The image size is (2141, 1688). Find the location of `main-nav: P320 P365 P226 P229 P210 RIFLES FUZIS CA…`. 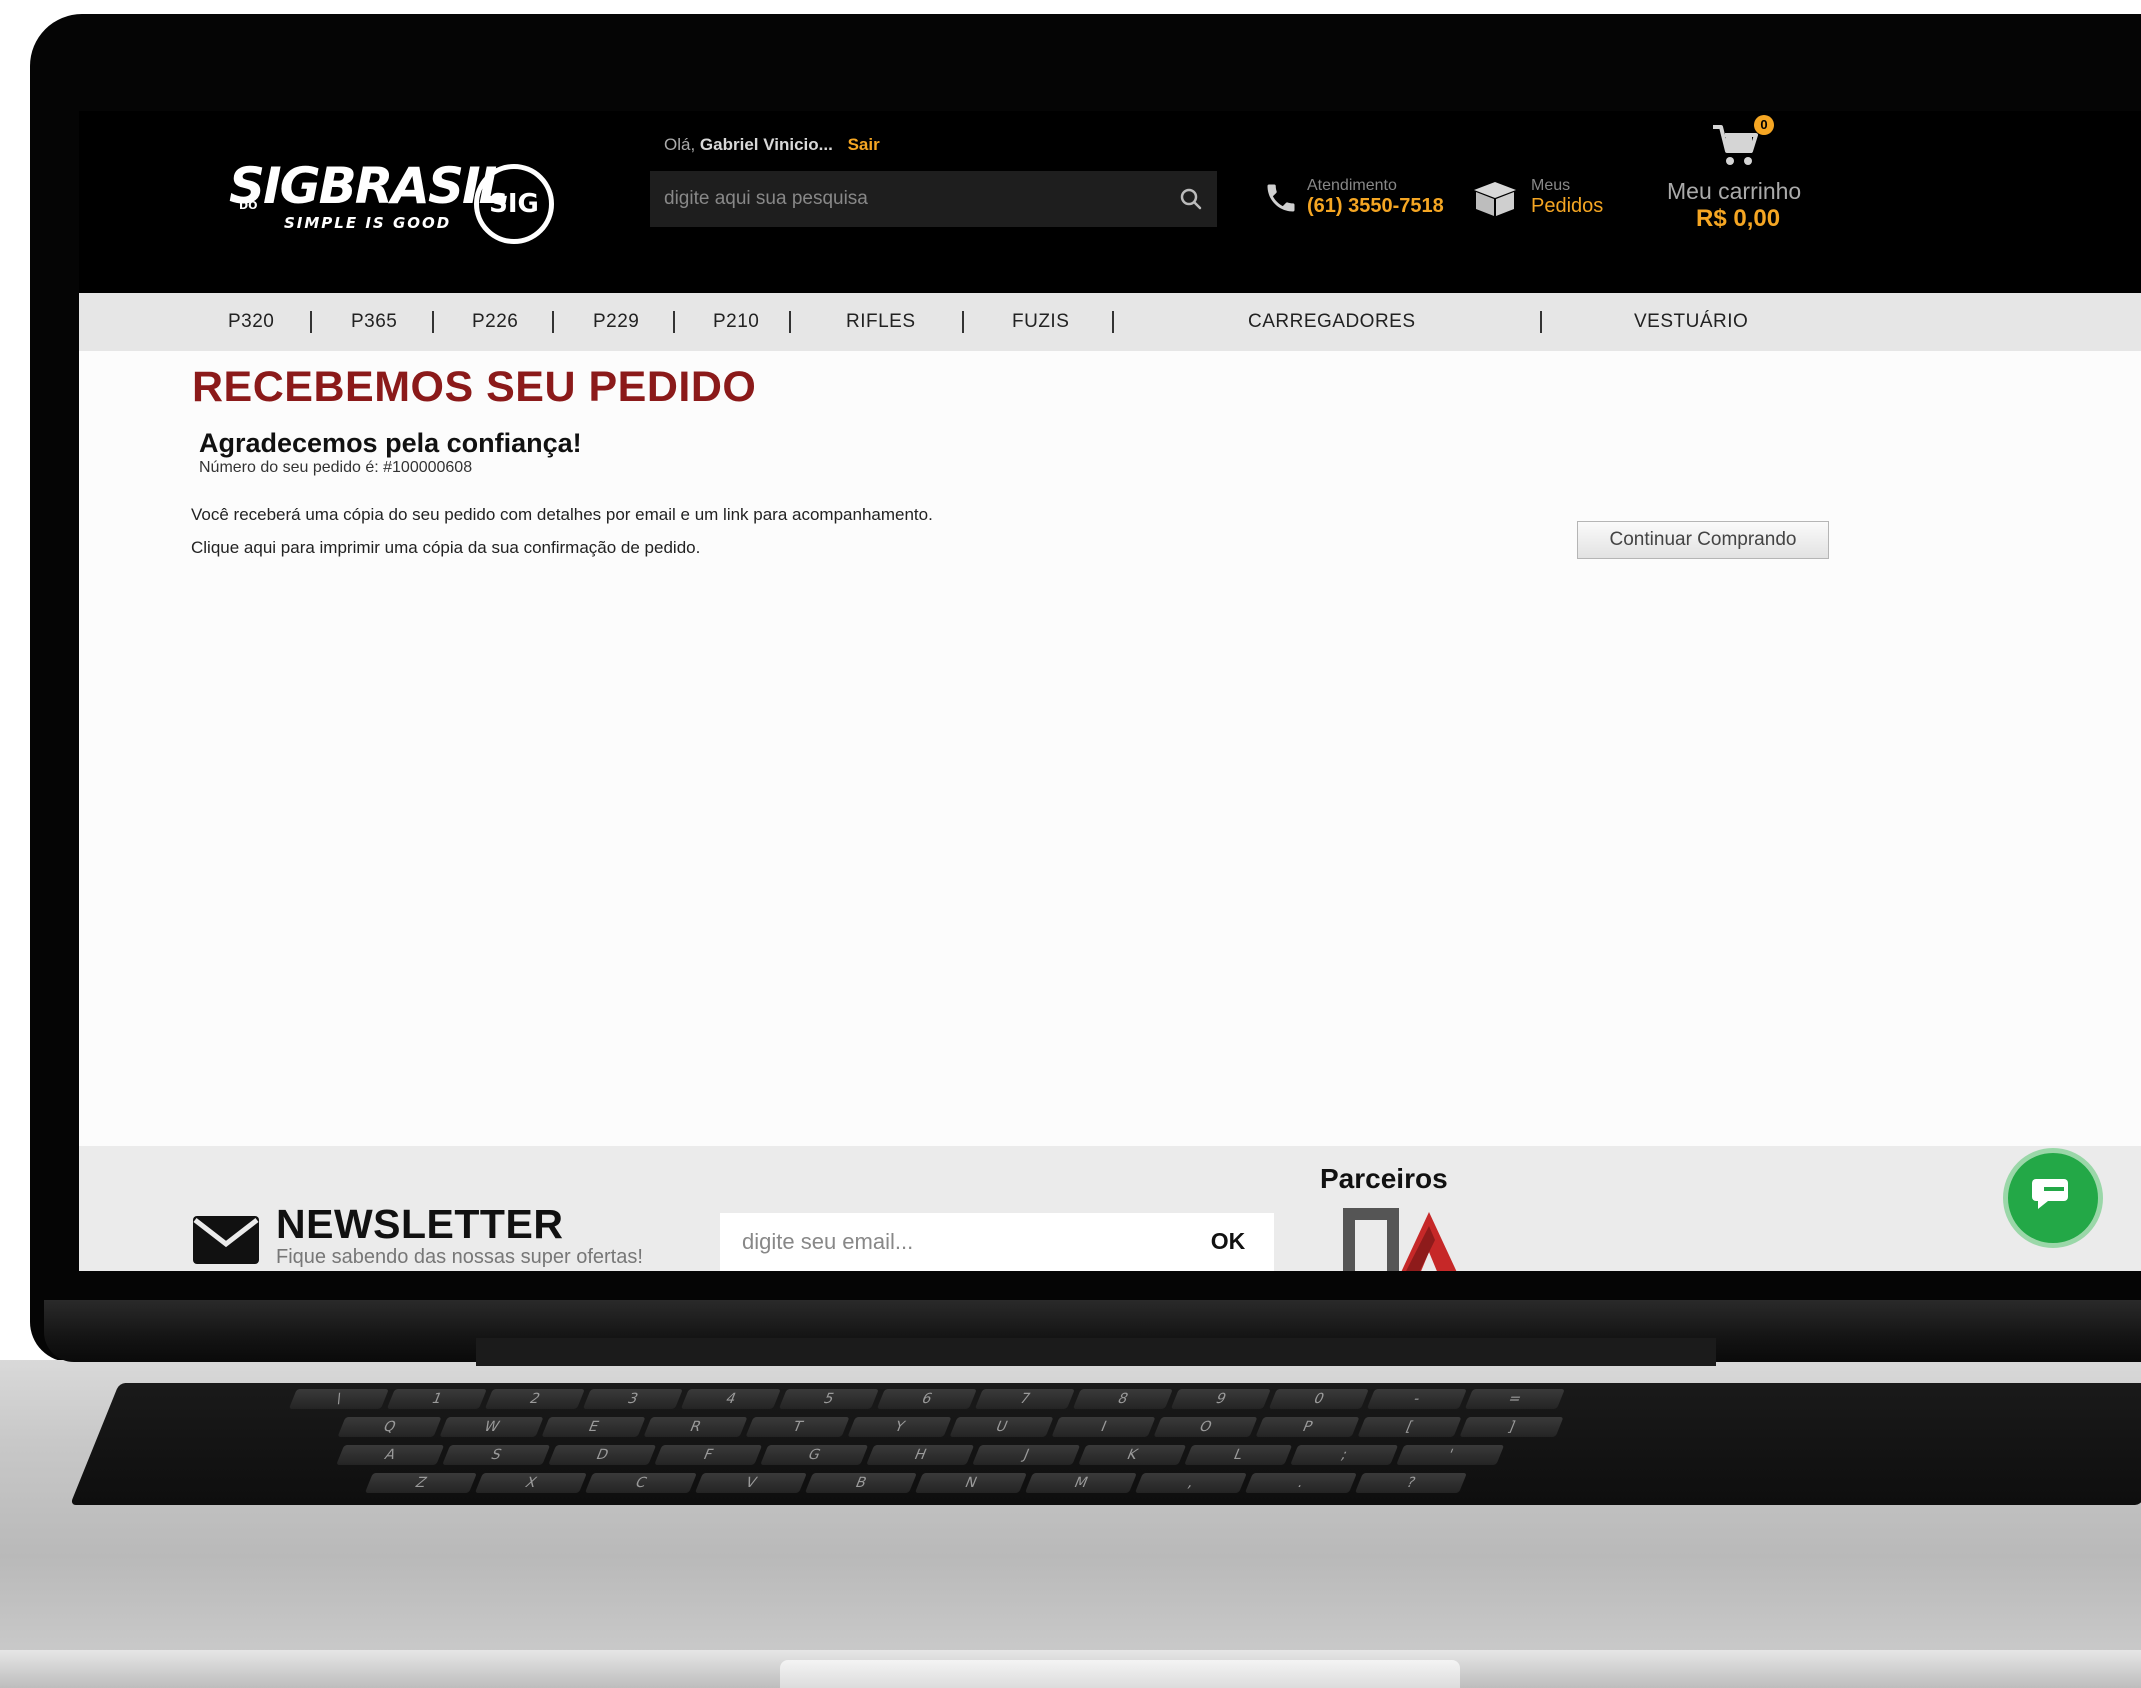

main-nav: P320 P365 P226 P229 P210 RIFLES FUZIS CA… is located at coordinates (1110, 322).